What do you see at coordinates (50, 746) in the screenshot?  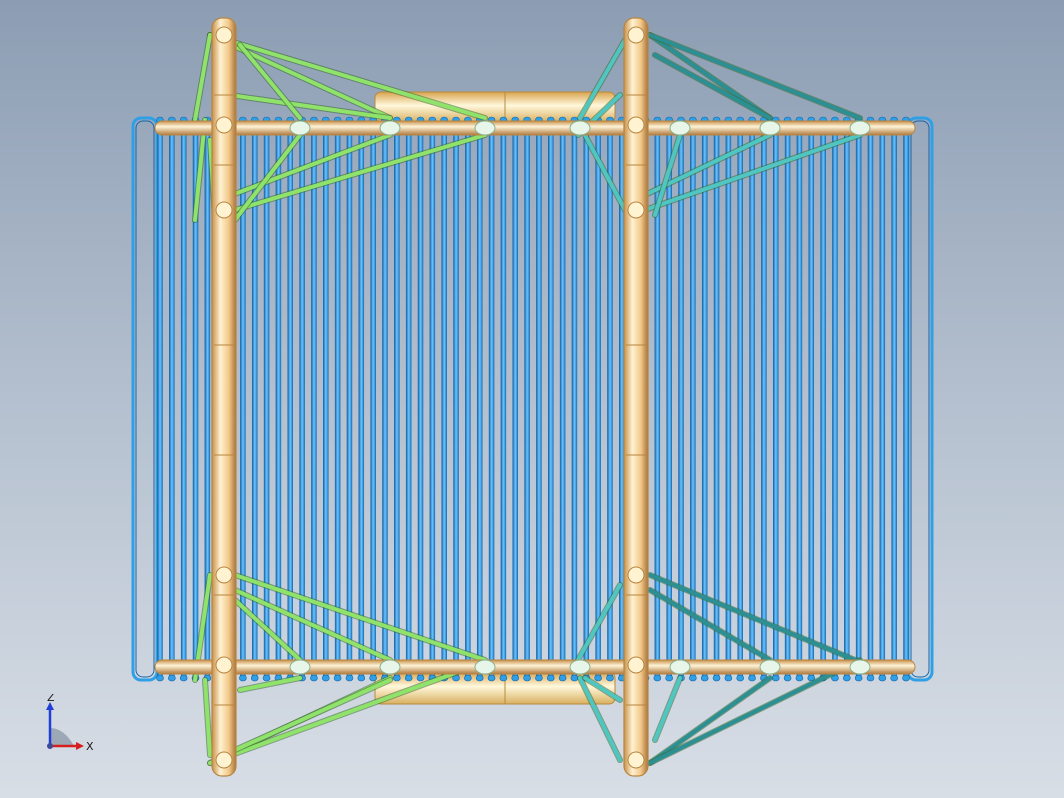 I see `triad-origin-icon` at bounding box center [50, 746].